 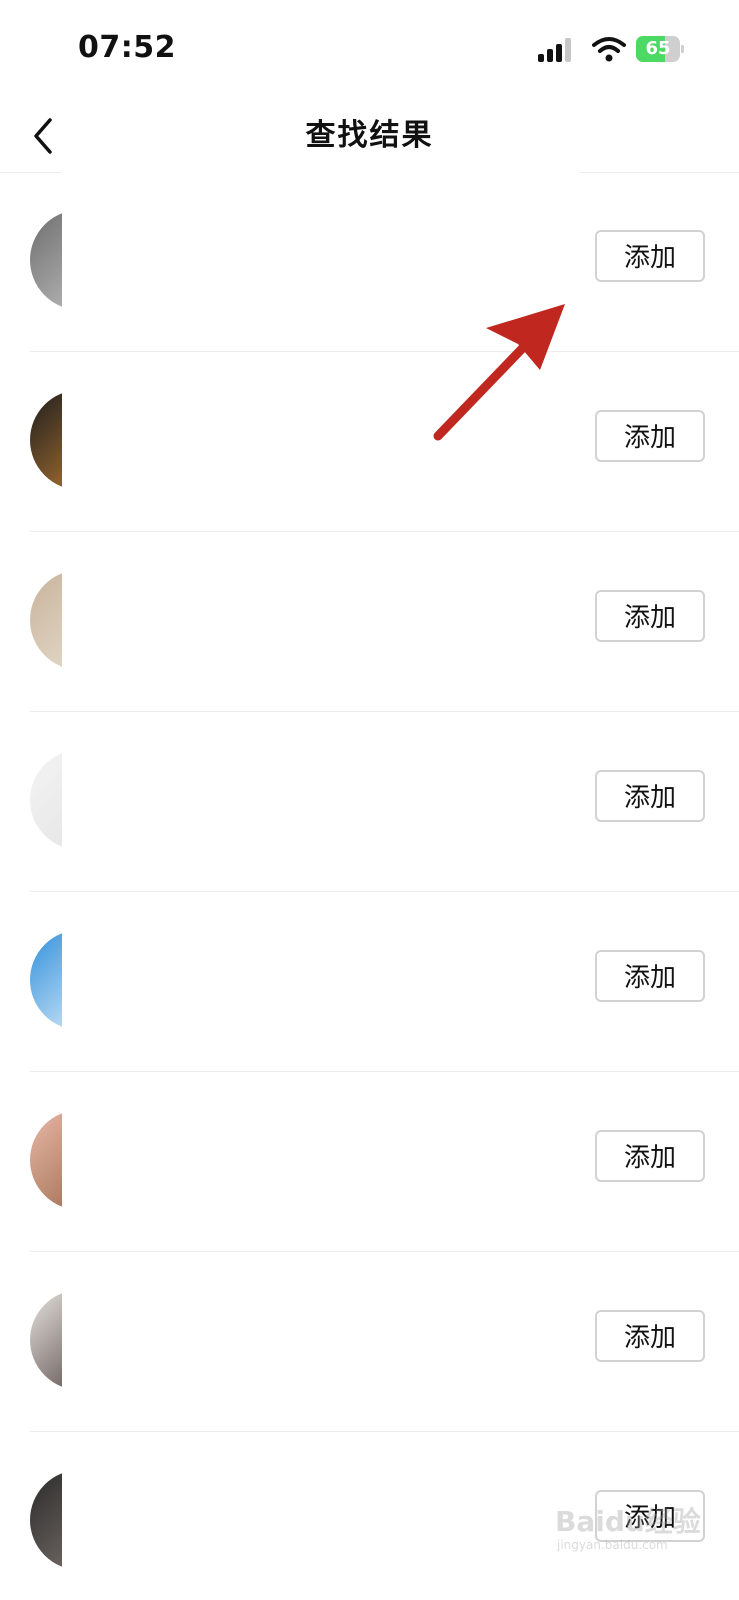 What do you see at coordinates (127, 47) in the screenshot?
I see `status-time: 07:52` at bounding box center [127, 47].